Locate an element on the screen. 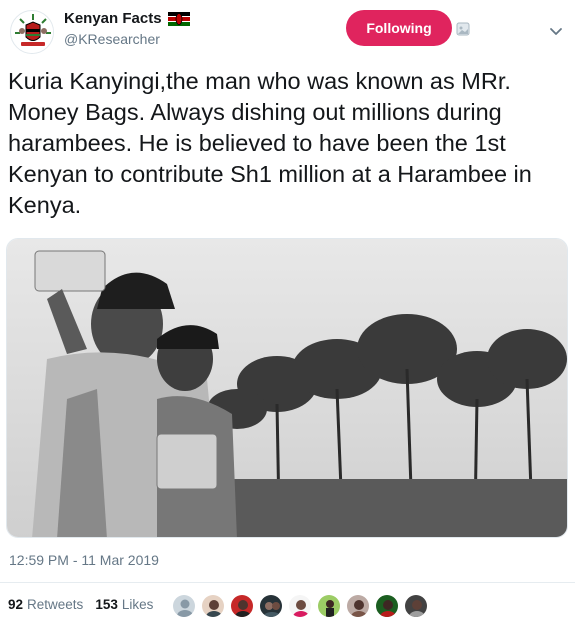 This screenshot has width=575, height=630. kenya-flag-icon is located at coordinates (178, 18).